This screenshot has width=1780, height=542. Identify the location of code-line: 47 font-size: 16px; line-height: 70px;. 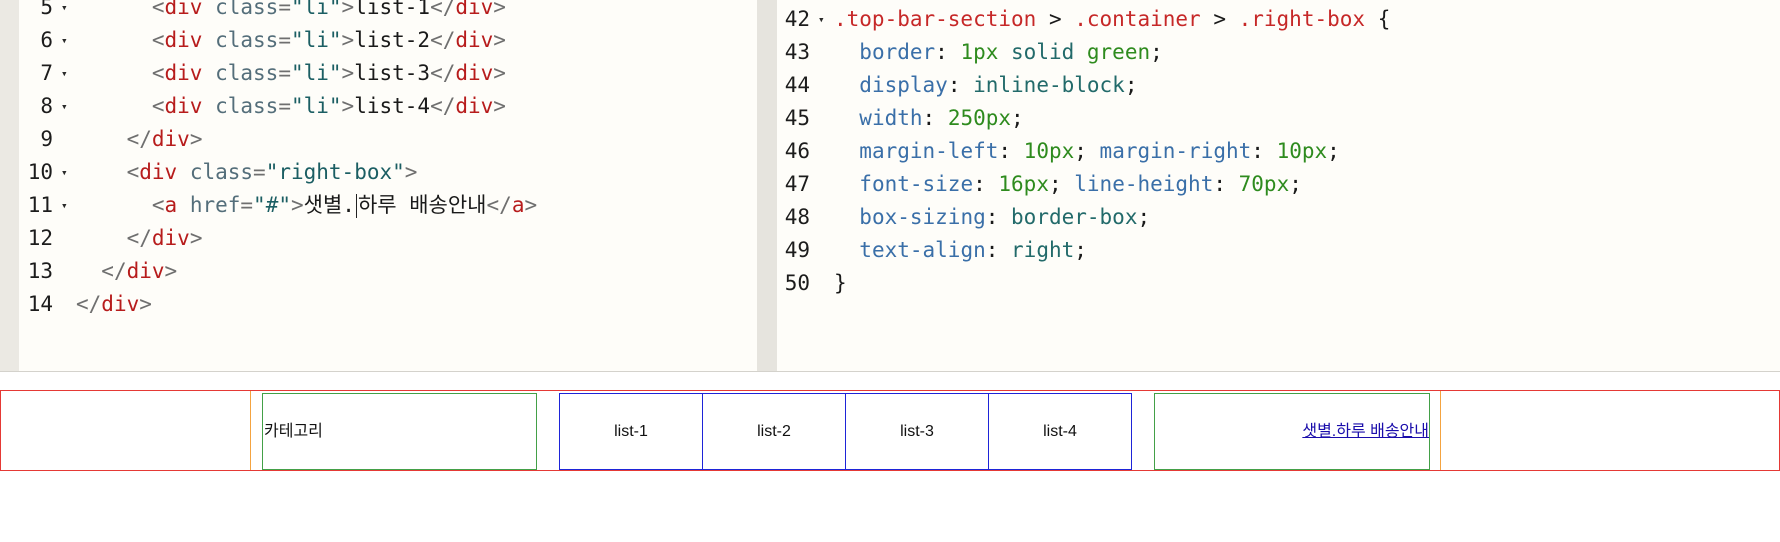
(1277, 184).